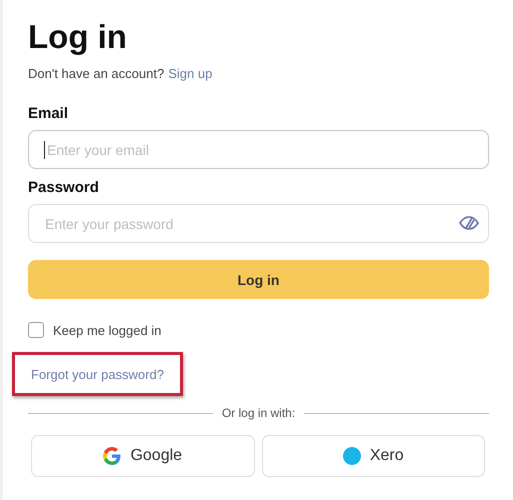  What do you see at coordinates (190, 73) in the screenshot?
I see `signup-link: Sign up` at bounding box center [190, 73].